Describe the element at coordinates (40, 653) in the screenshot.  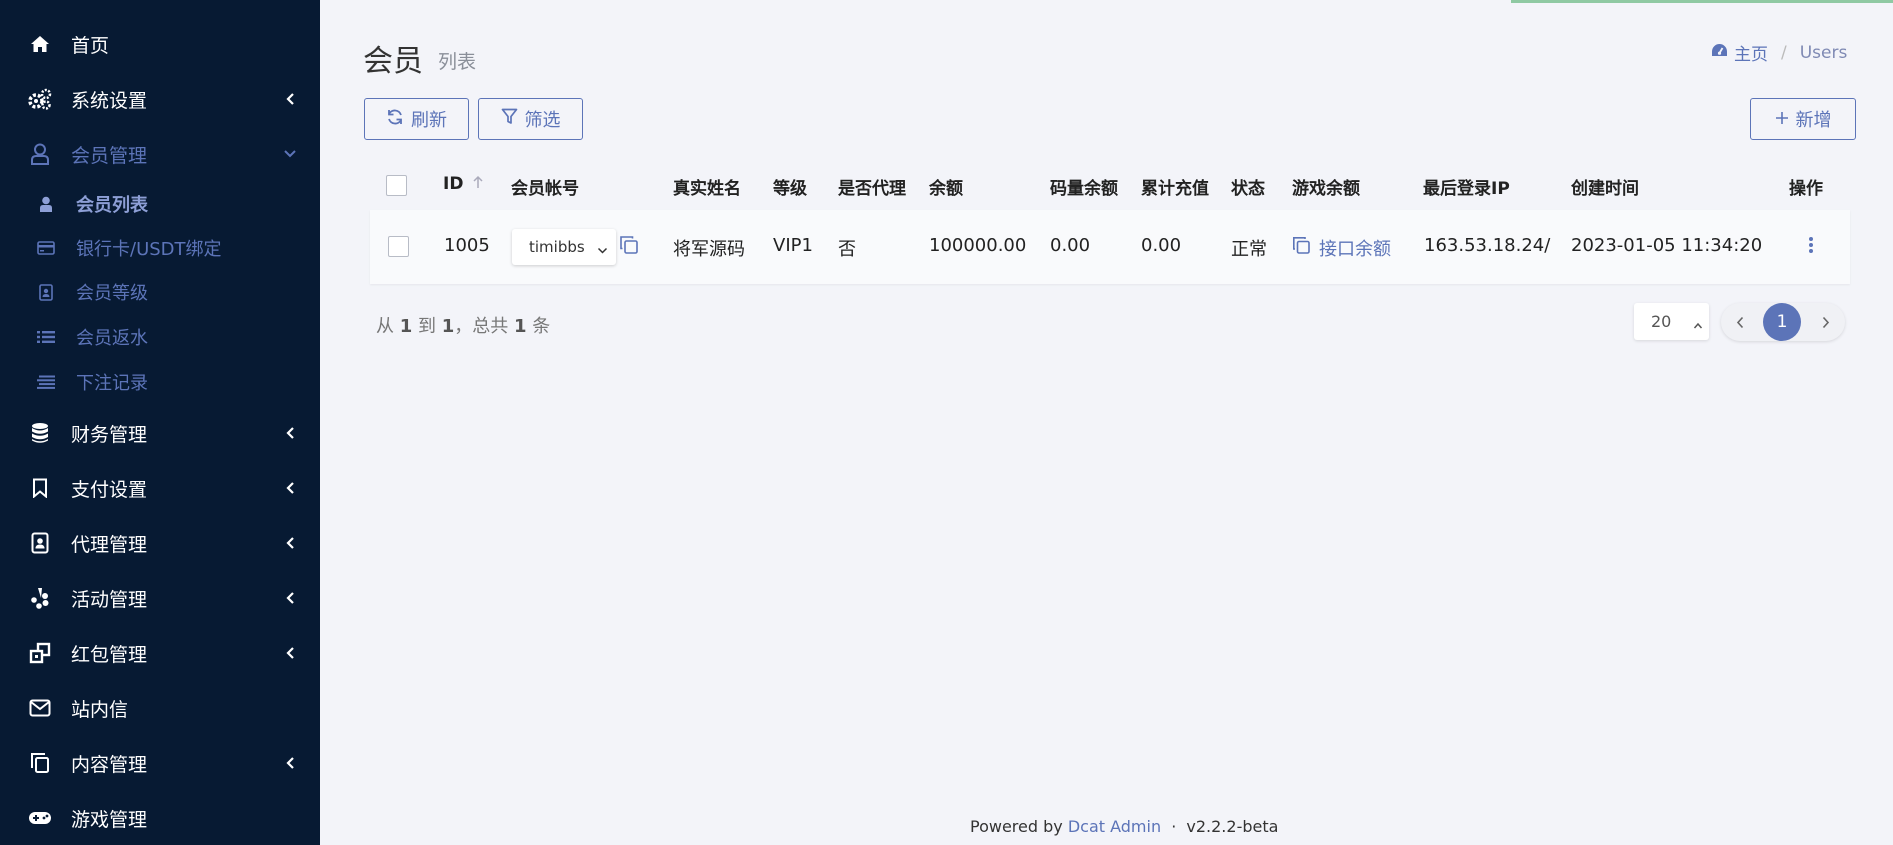
I see `clone-icon` at that location.